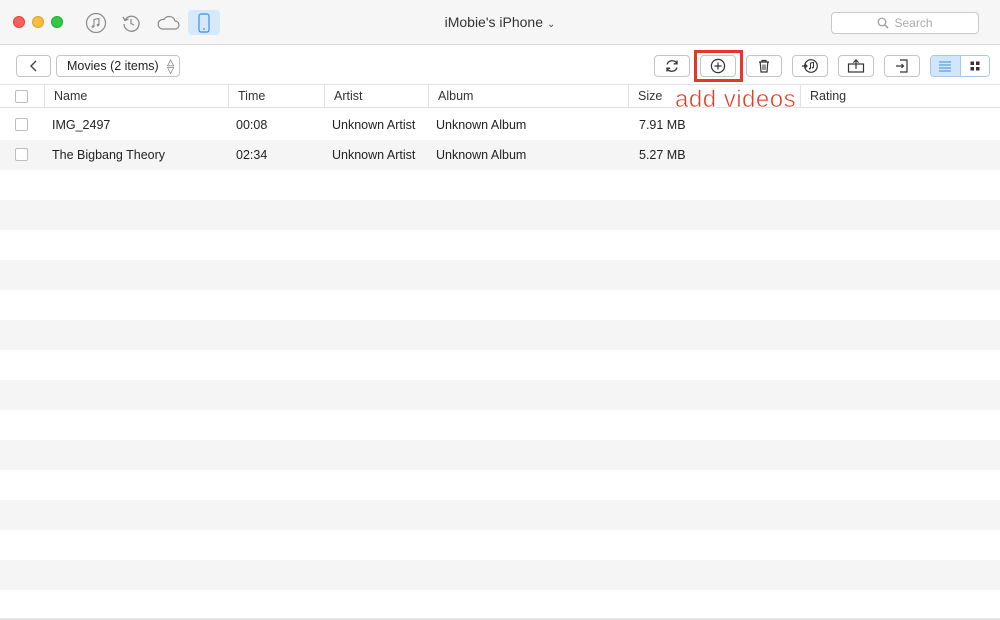  I want to click on search-icon, so click(883, 23).